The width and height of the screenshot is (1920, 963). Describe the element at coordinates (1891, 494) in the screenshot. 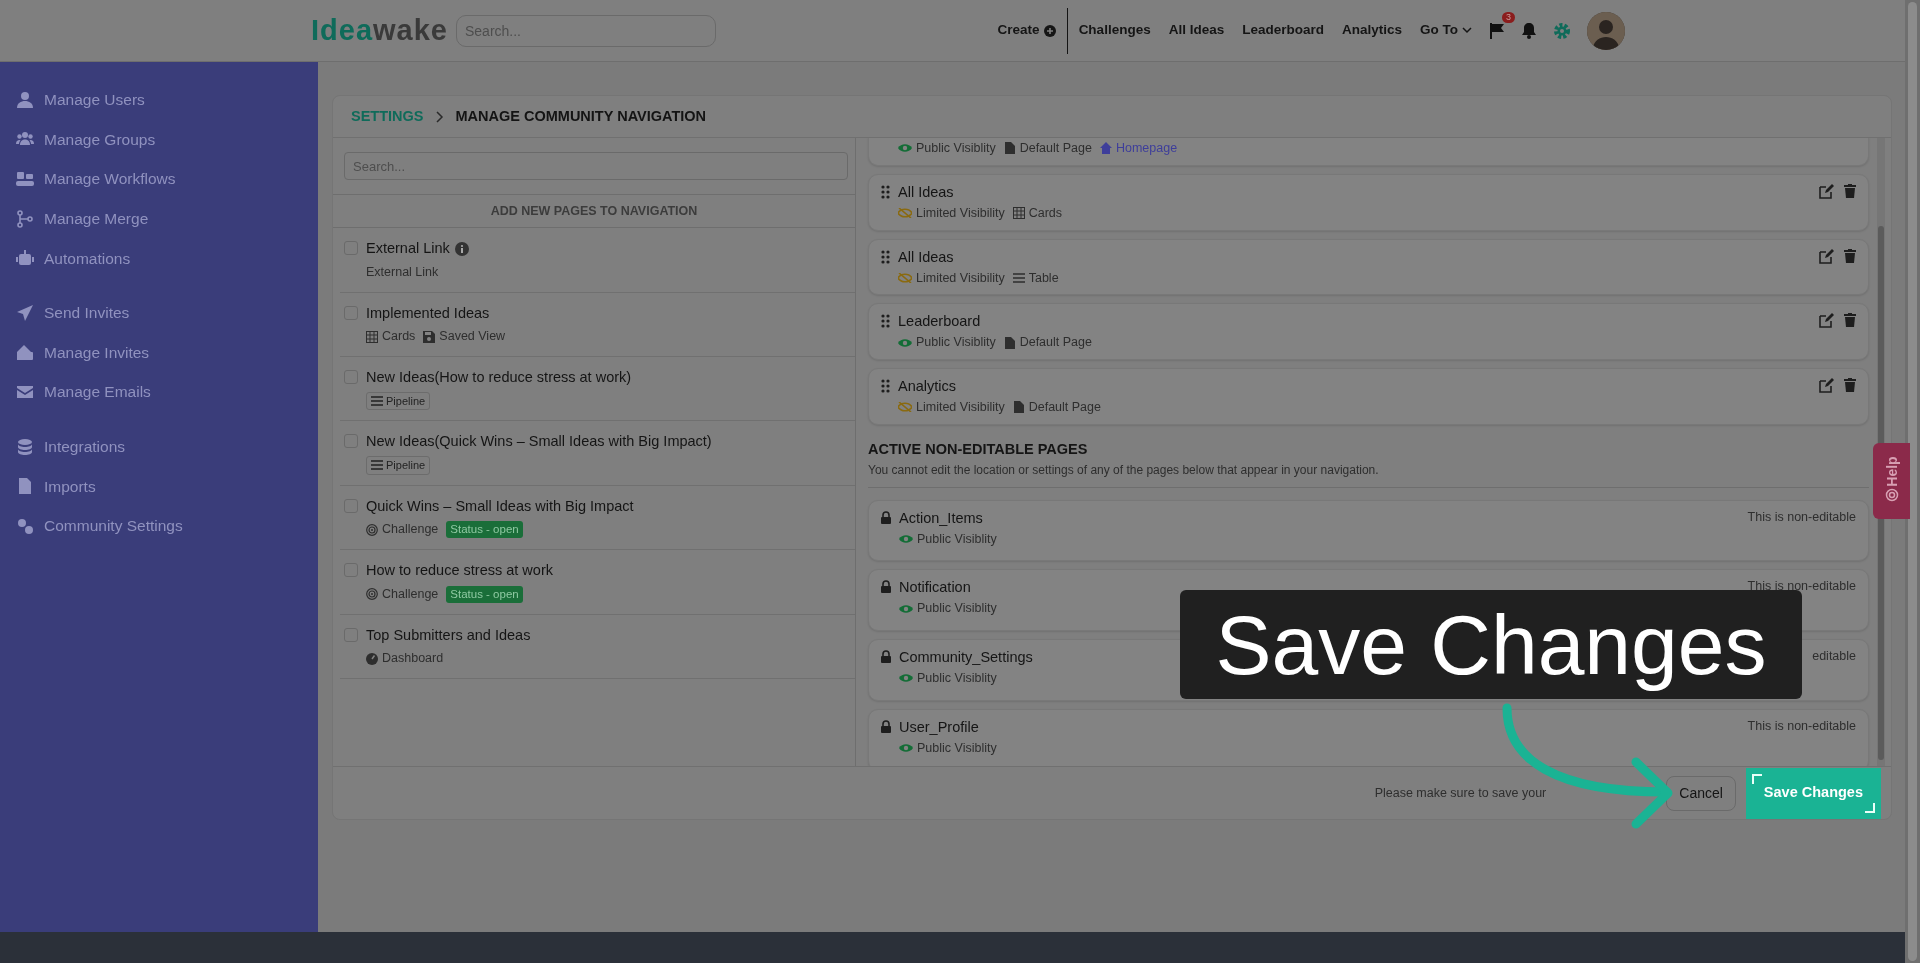

I see `lifebuoy-icon` at that location.